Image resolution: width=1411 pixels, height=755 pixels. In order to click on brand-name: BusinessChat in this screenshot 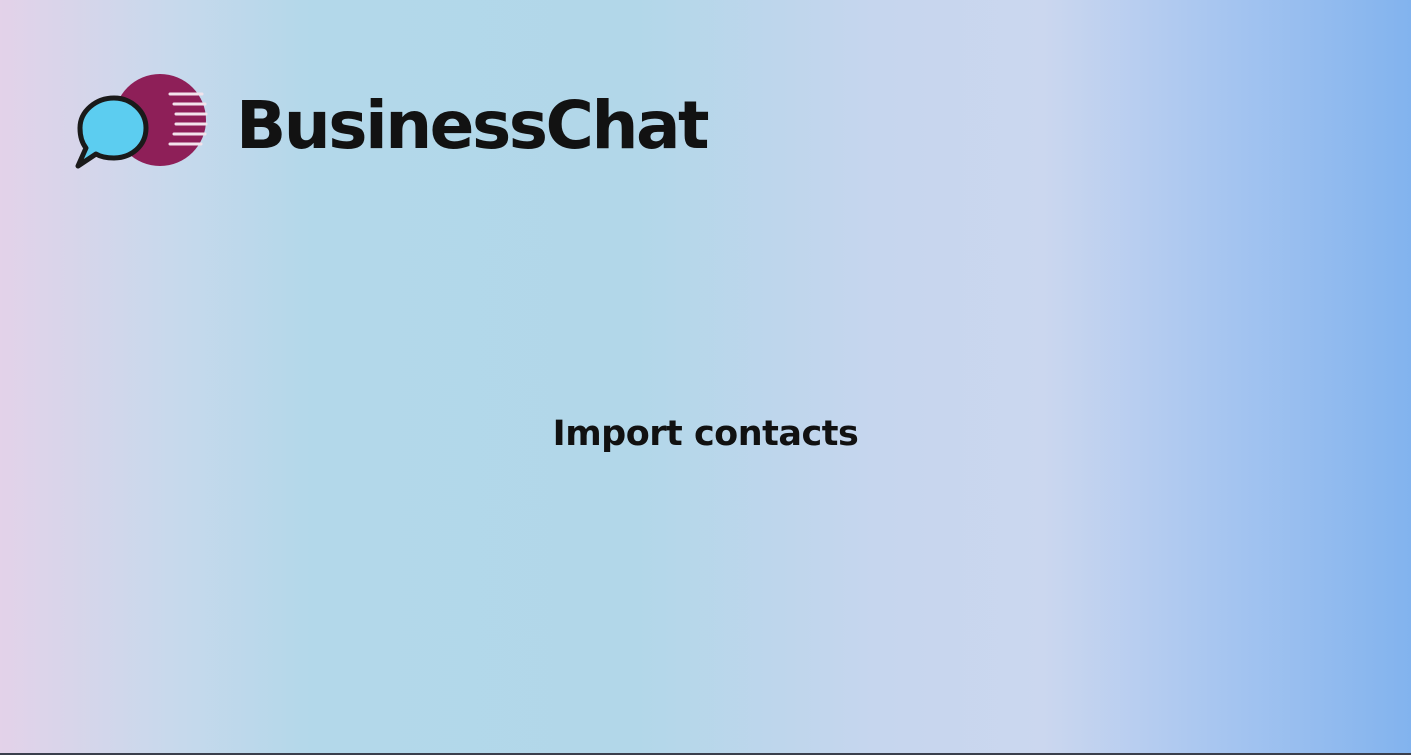, I will do `click(473, 125)`.